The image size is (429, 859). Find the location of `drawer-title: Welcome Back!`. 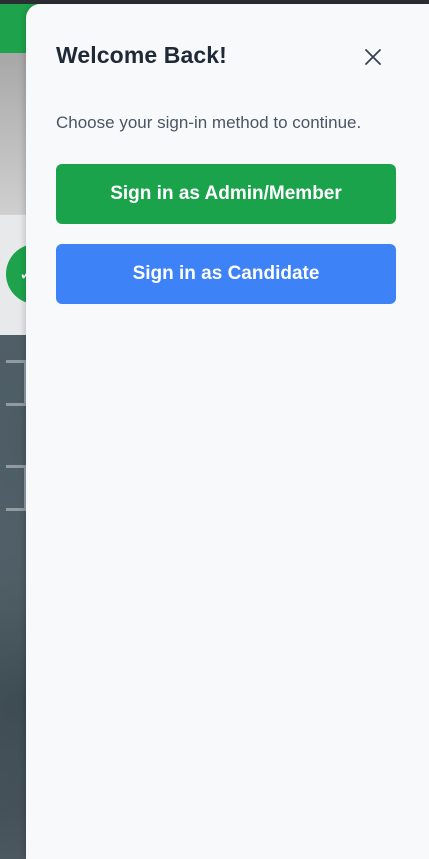

drawer-title: Welcome Back! is located at coordinates (141, 55).